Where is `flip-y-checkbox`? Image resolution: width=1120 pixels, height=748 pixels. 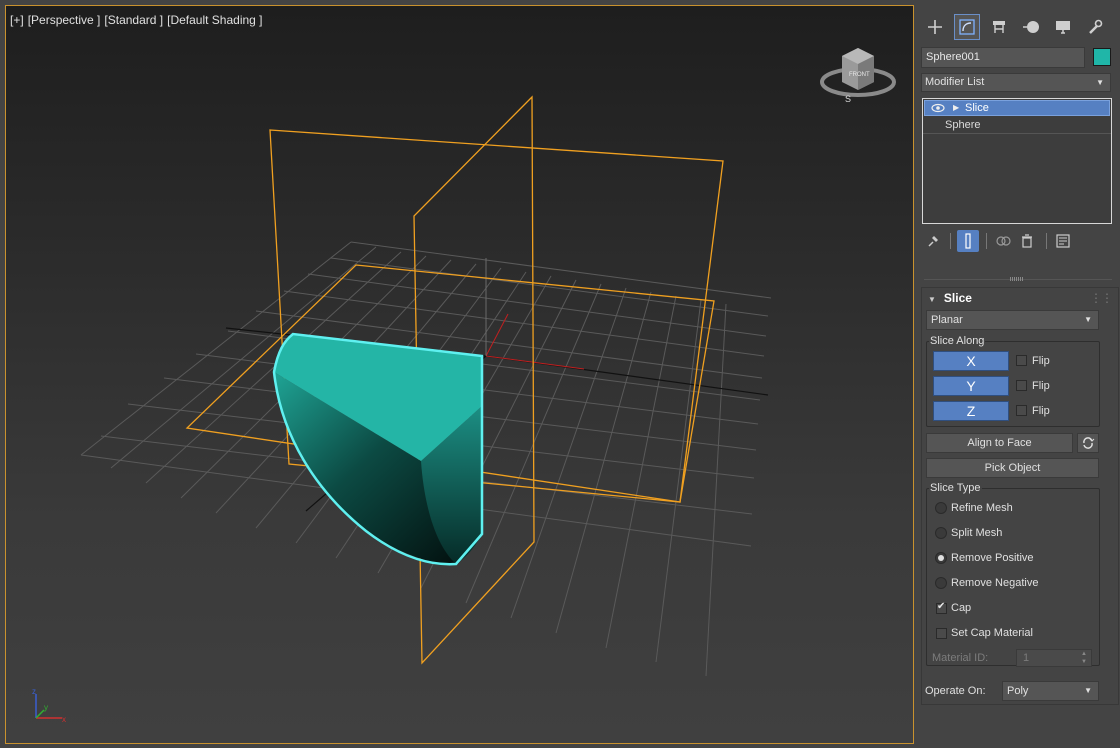 flip-y-checkbox is located at coordinates (1021, 385).